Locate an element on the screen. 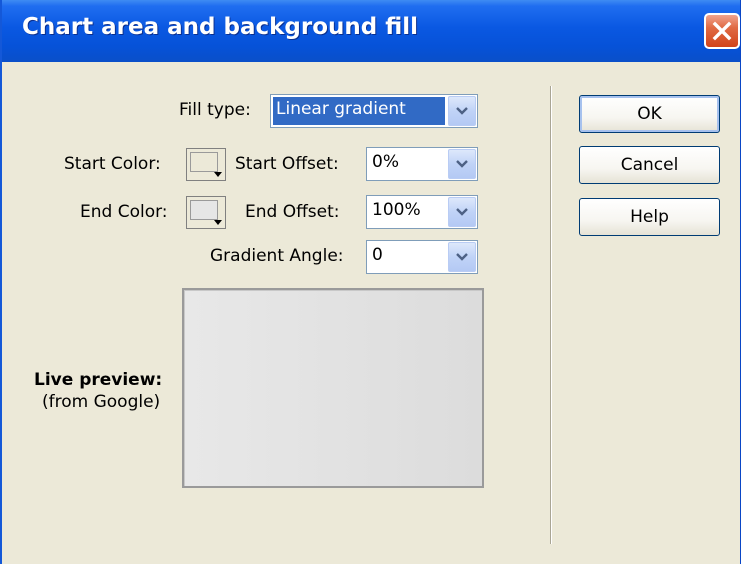  close-button is located at coordinates (722, 31).